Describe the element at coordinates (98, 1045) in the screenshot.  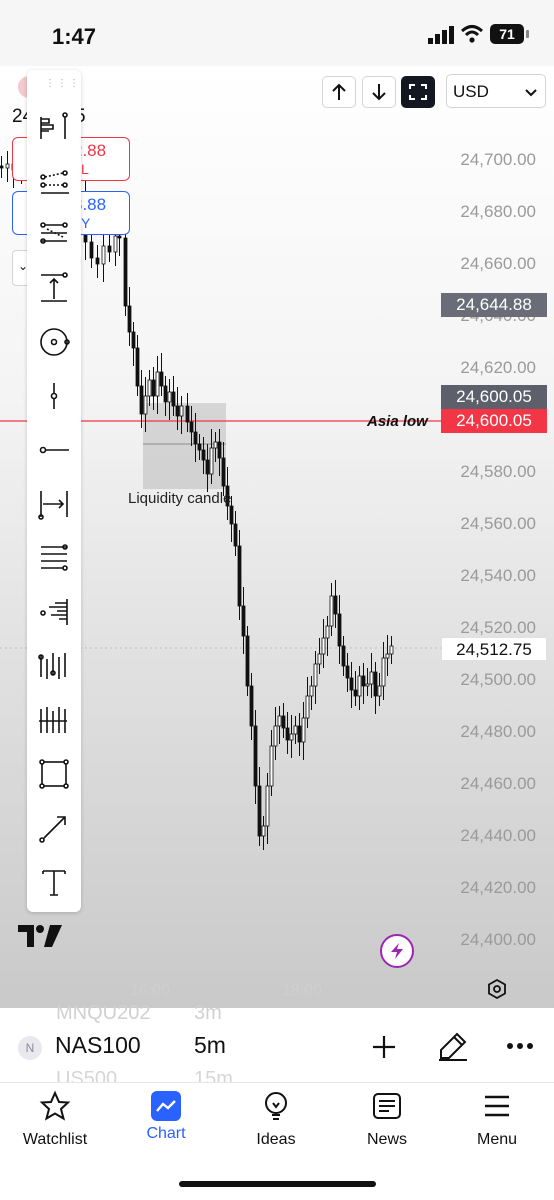
I see `symbol-selector: NAS100` at that location.